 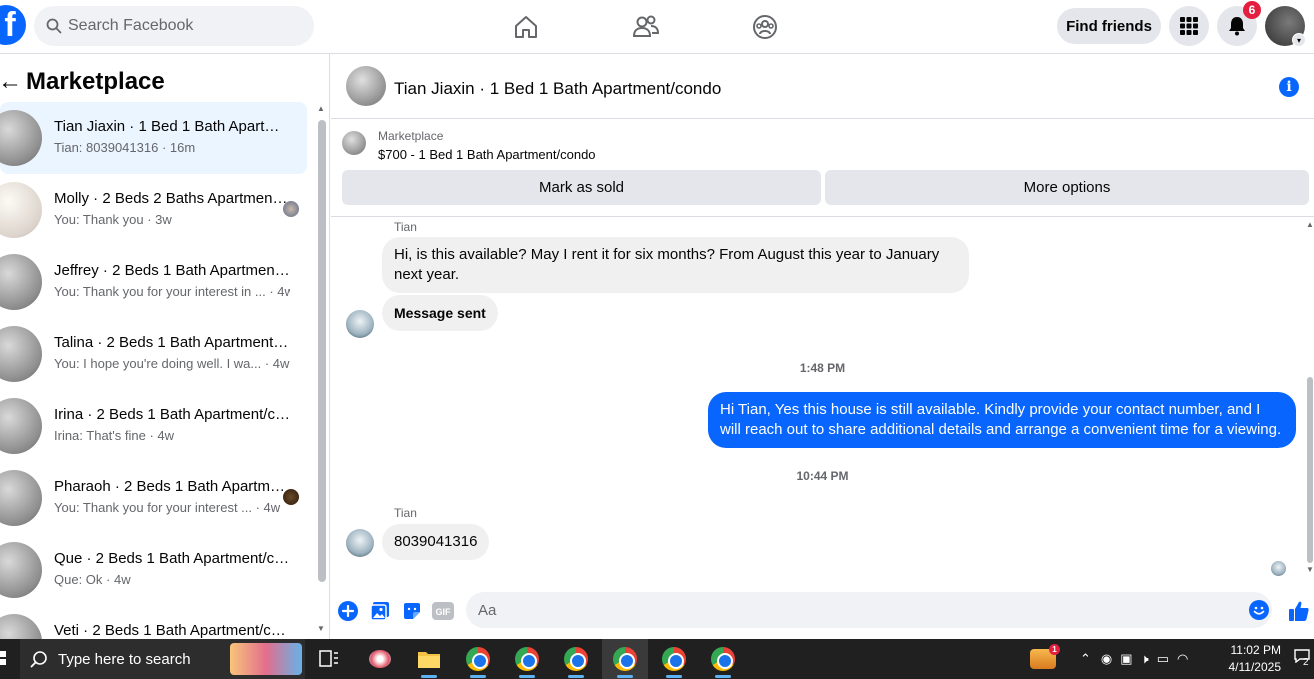 I want to click on plus-icon, so click(x=348, y=611).